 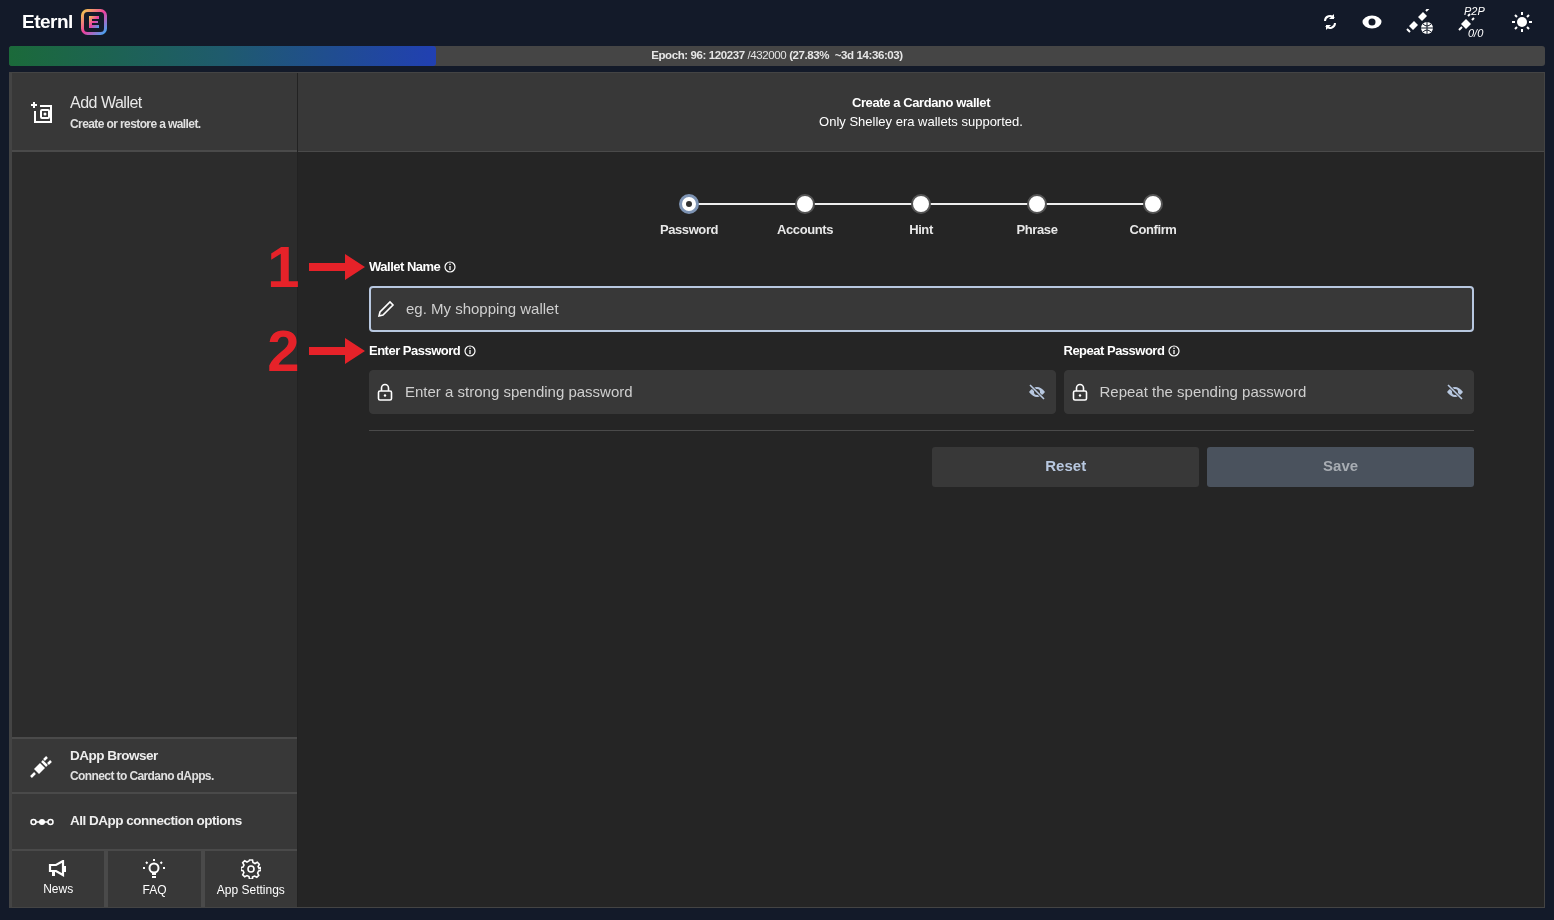 I want to click on lightbulb-icon, so click(x=154, y=869).